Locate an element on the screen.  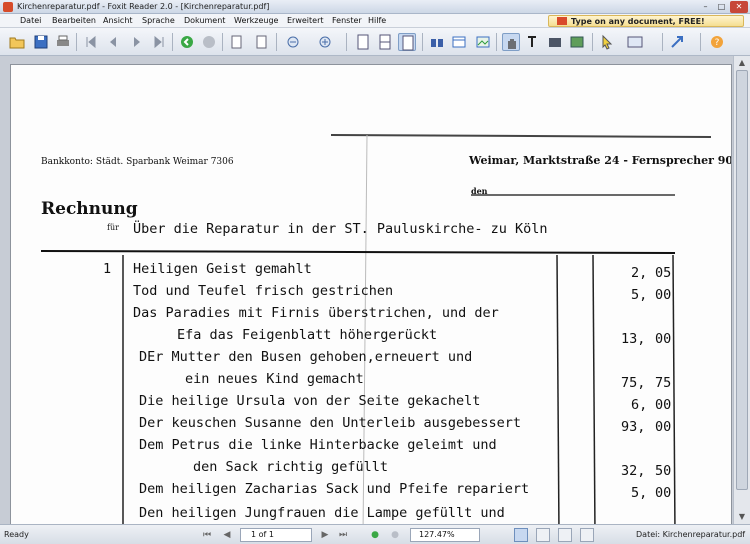
menu-sprache: Sprache is located at coordinates (158, 20).